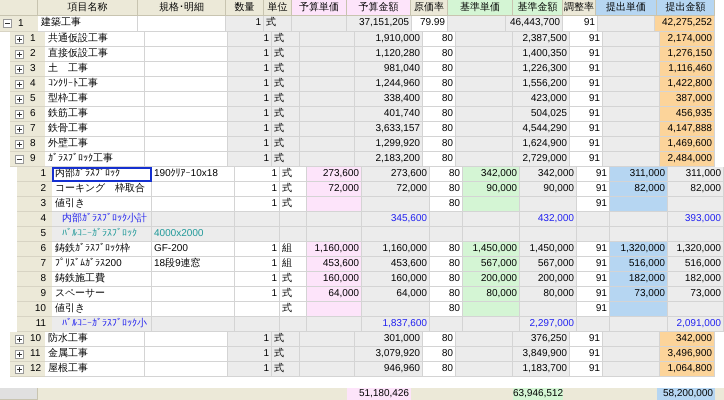  I want to click on table-cell: 2,297,000, so click(548, 324).